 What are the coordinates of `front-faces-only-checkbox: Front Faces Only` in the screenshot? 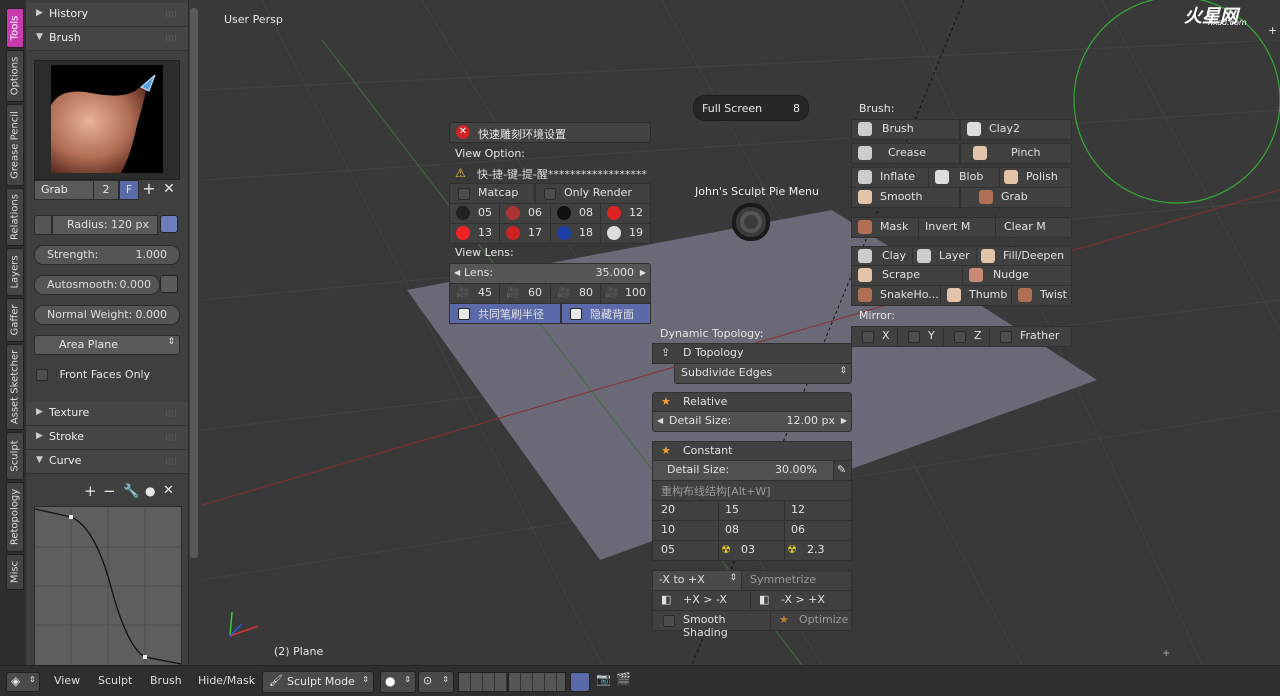 It's located at (93, 374).